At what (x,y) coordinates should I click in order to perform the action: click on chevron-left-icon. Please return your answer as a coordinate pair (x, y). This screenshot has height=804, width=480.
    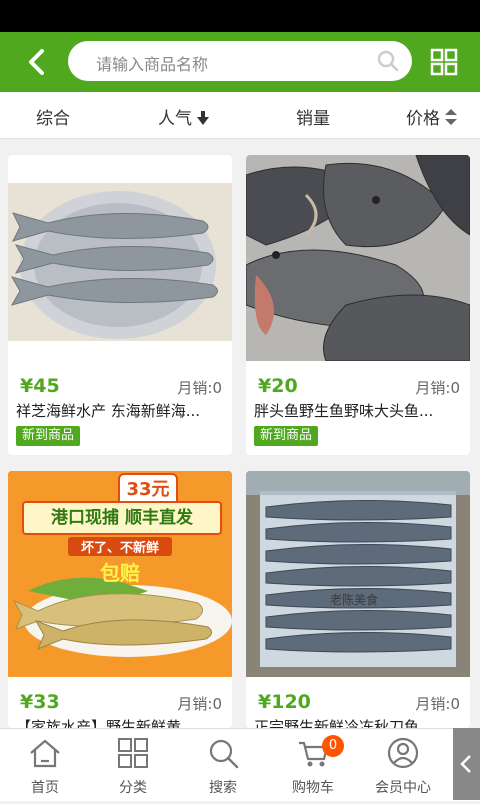
    Looking at the image, I should click on (465, 764).